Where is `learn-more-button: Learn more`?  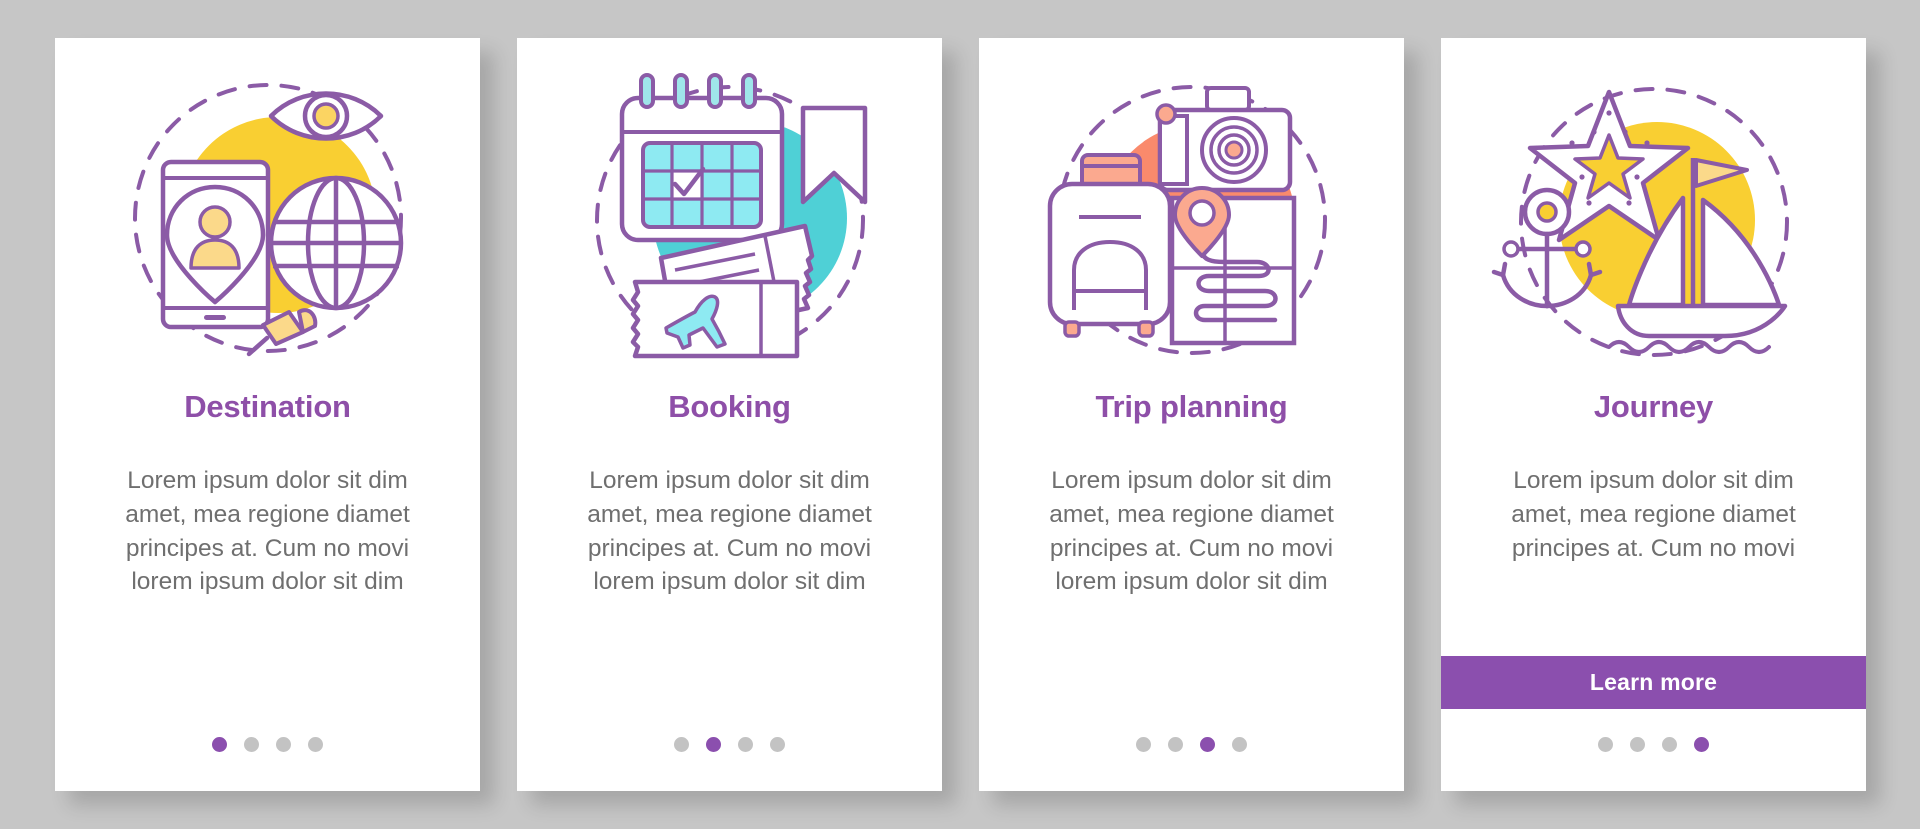
learn-more-button: Learn more is located at coordinates (1653, 682).